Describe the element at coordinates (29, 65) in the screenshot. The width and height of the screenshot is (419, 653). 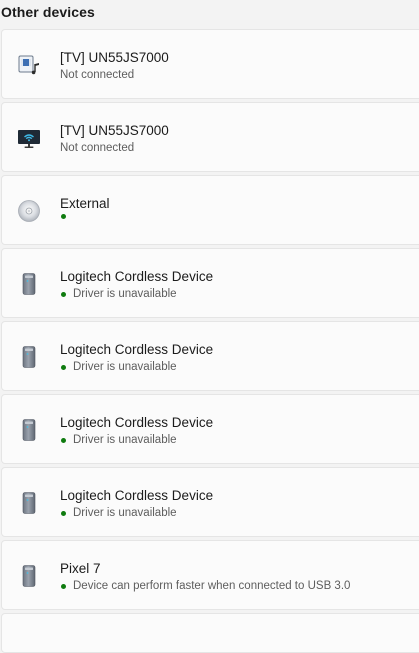
I see `media-device-icon` at that location.